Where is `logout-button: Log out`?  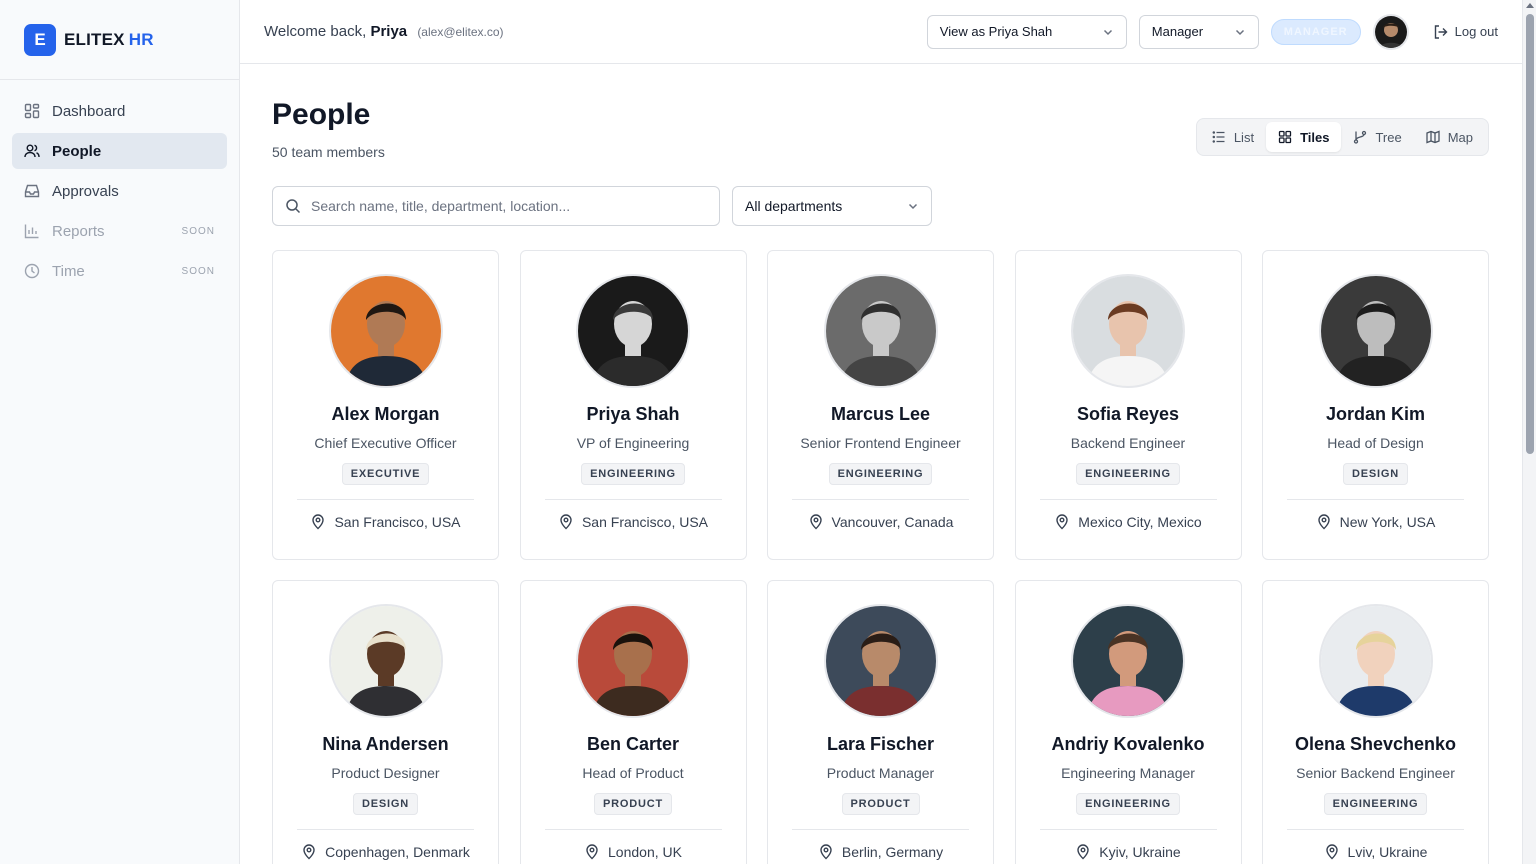
logout-button: Log out is located at coordinates (1465, 32).